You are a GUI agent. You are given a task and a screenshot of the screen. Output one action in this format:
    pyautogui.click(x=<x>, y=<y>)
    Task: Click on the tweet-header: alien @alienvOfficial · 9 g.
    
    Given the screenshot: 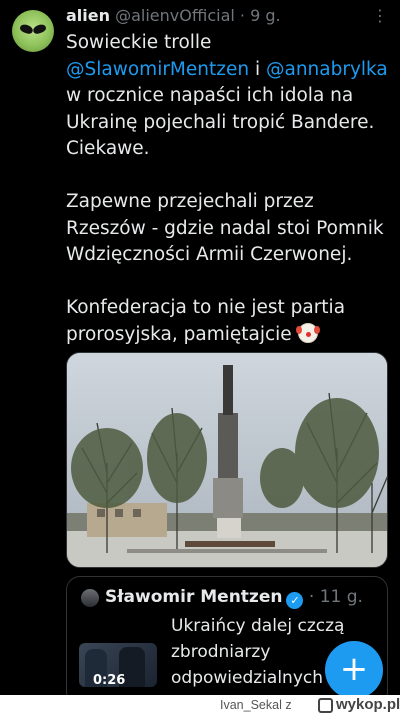 What is the action you would take?
    pyautogui.click(x=226, y=18)
    